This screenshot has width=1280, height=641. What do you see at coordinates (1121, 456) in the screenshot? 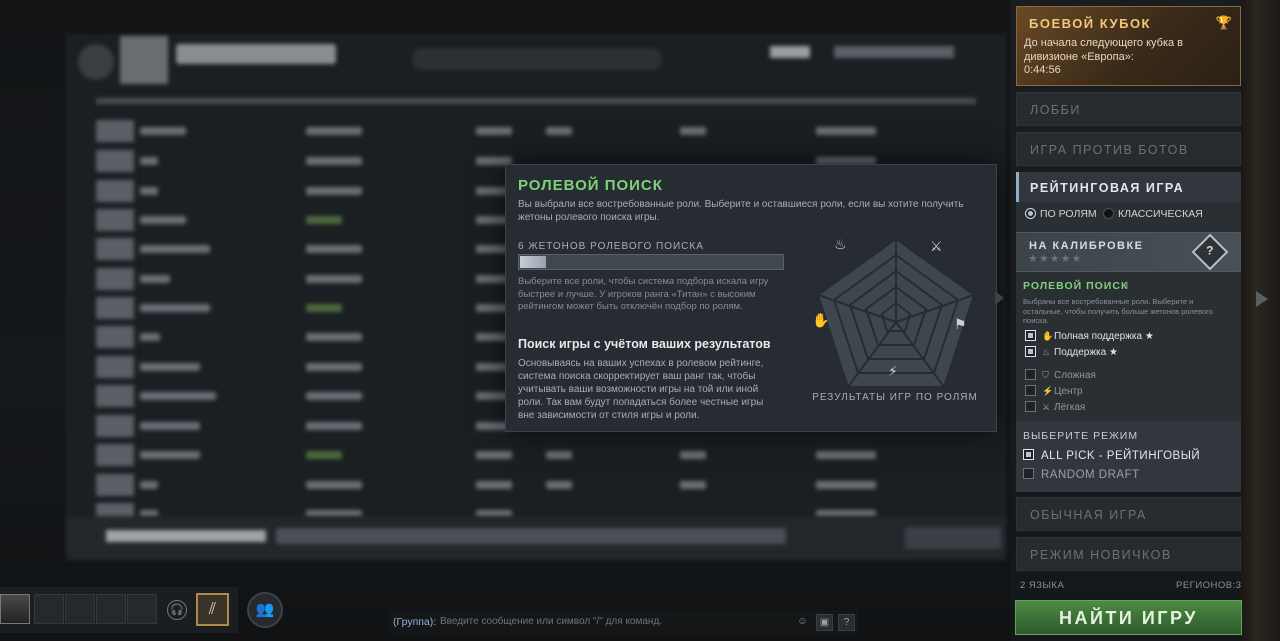
I see `mode-all-pick-label: ALL PICK - РЕЙТИНГОВЫЙ` at bounding box center [1121, 456].